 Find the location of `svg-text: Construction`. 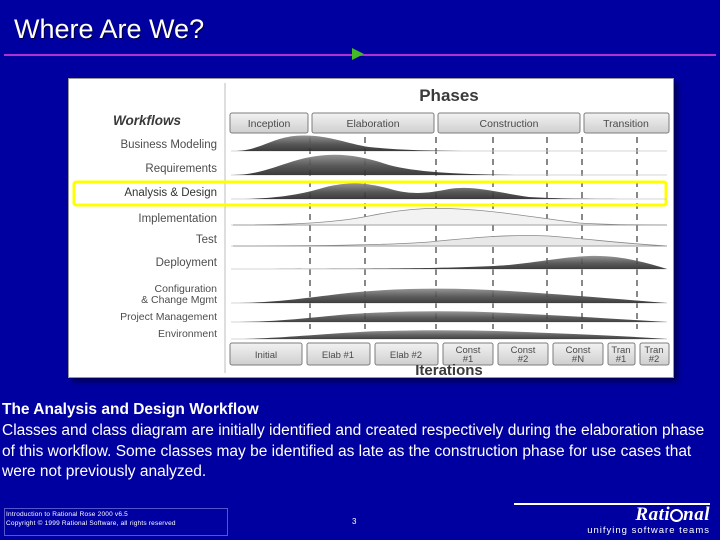

svg-text: Construction is located at coordinates (509, 124).